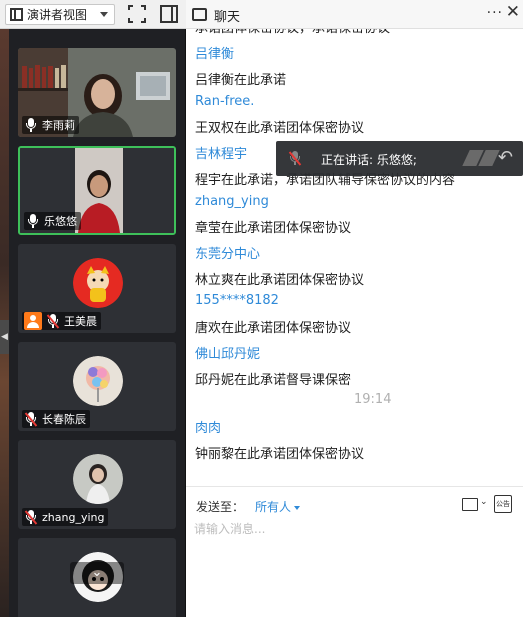 This screenshot has height=617, width=523. Describe the element at coordinates (61, 321) in the screenshot. I see `participant-name-tag: 王美晨` at that location.